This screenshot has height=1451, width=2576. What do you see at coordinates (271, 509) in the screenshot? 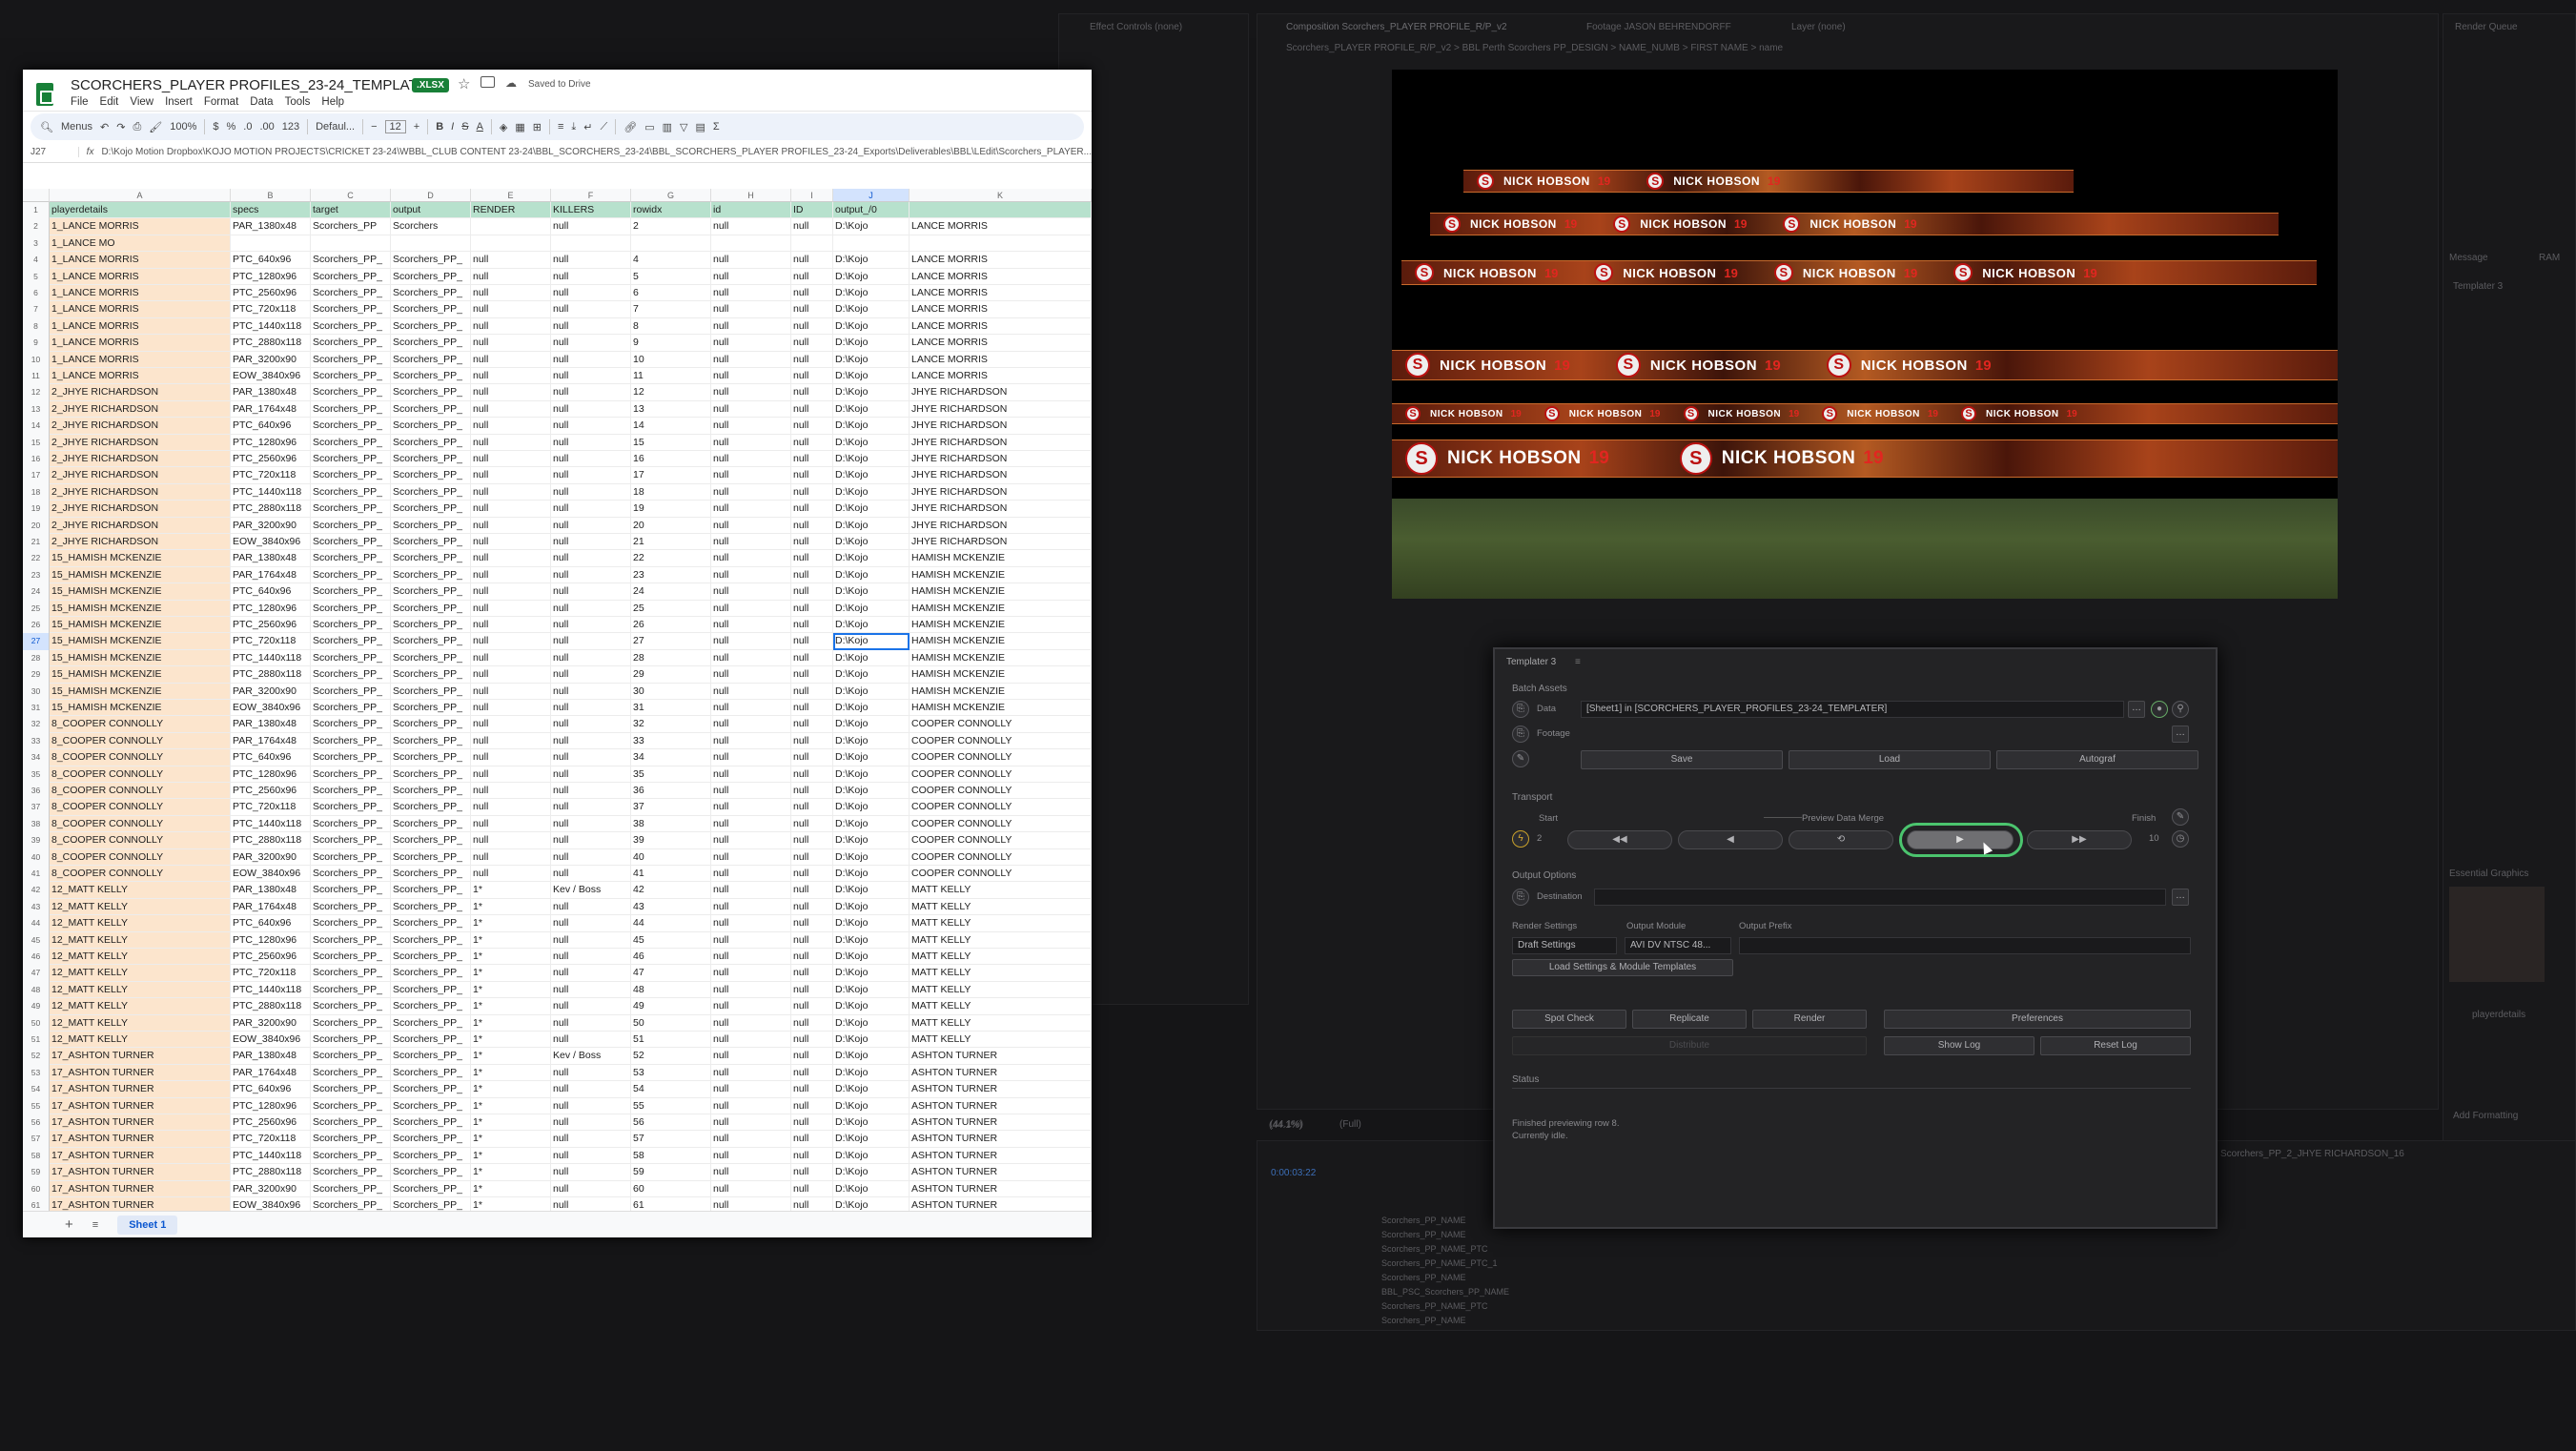
I see `cell: PTC_2880x118` at bounding box center [271, 509].